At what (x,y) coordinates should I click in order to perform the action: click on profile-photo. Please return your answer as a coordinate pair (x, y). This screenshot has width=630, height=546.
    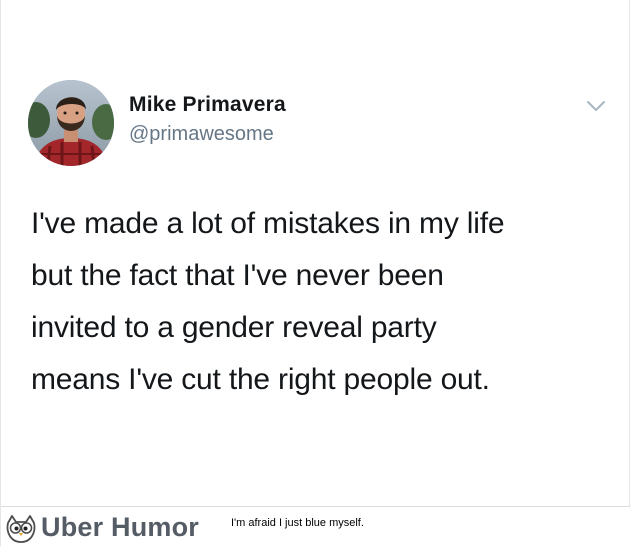
    Looking at the image, I should click on (71, 123).